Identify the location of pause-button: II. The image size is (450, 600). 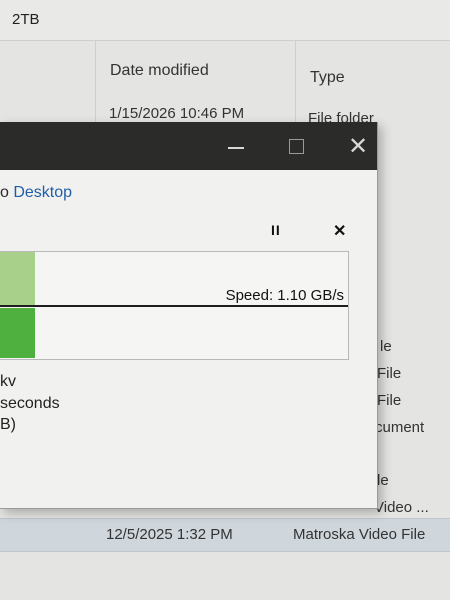
(276, 230).